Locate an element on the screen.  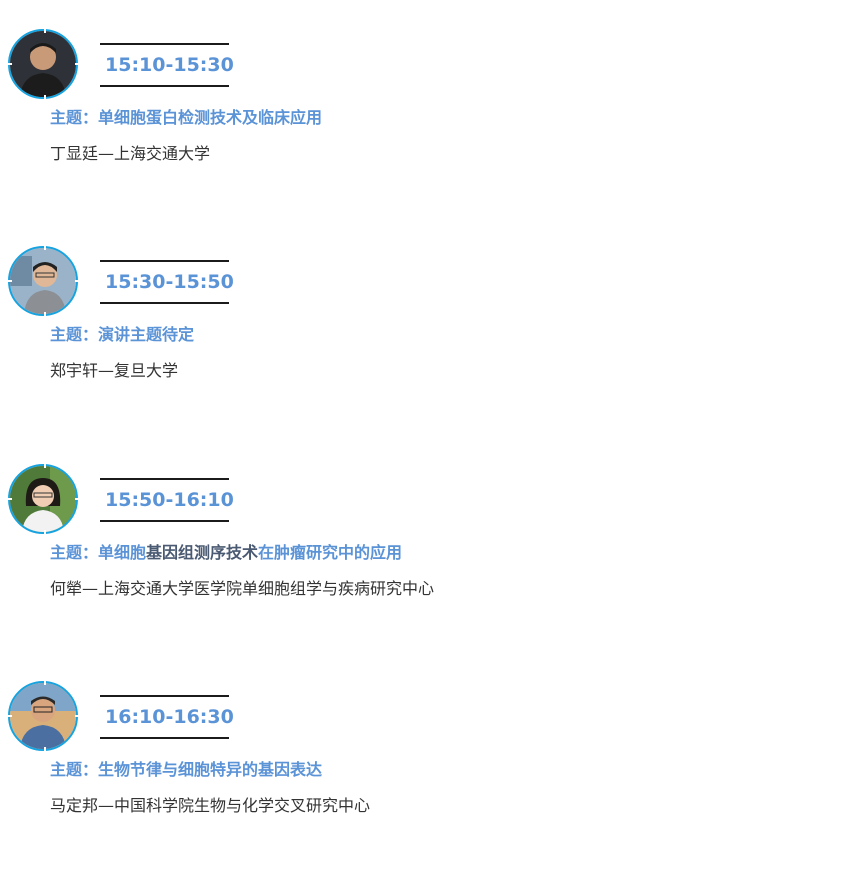
topic-title: 主题：演讲主题待定 is located at coordinates (122, 333).